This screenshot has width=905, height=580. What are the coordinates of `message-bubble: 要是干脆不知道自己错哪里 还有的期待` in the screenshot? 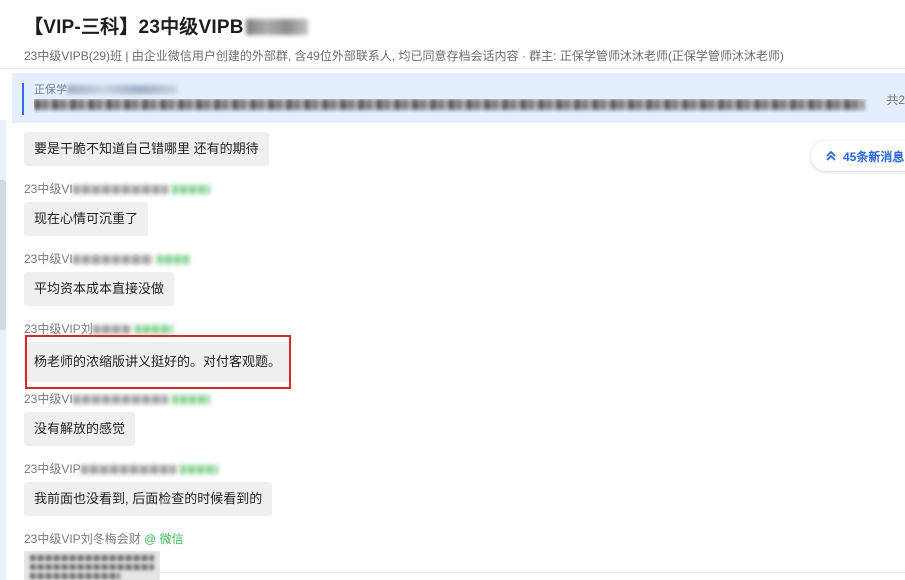 It's located at (146, 149).